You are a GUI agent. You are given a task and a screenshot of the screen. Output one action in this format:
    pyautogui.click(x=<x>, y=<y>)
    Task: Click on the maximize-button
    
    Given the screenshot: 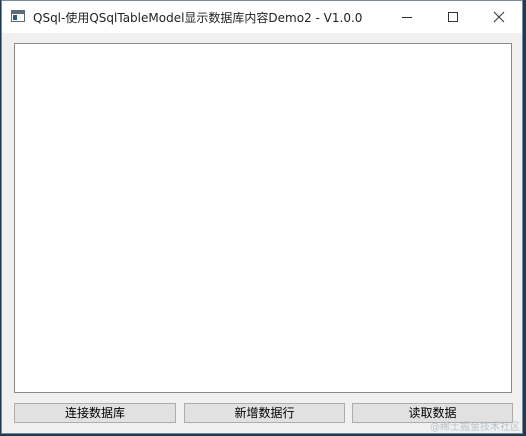 What is the action you would take?
    pyautogui.click(x=453, y=17)
    